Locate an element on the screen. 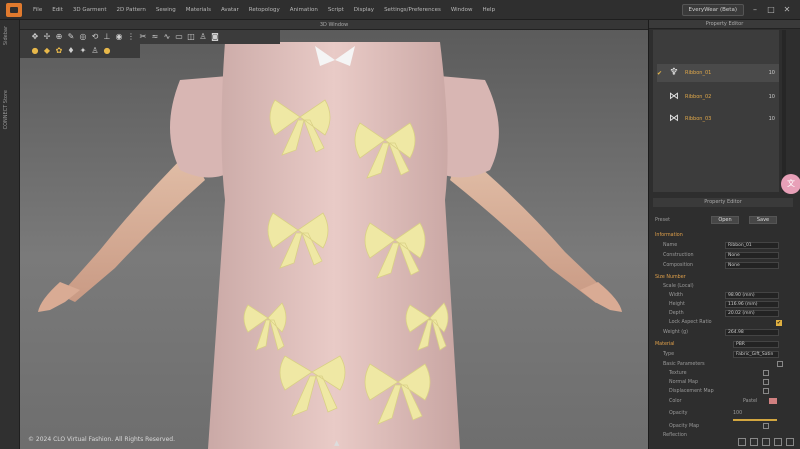  app-logo is located at coordinates (14, 9).